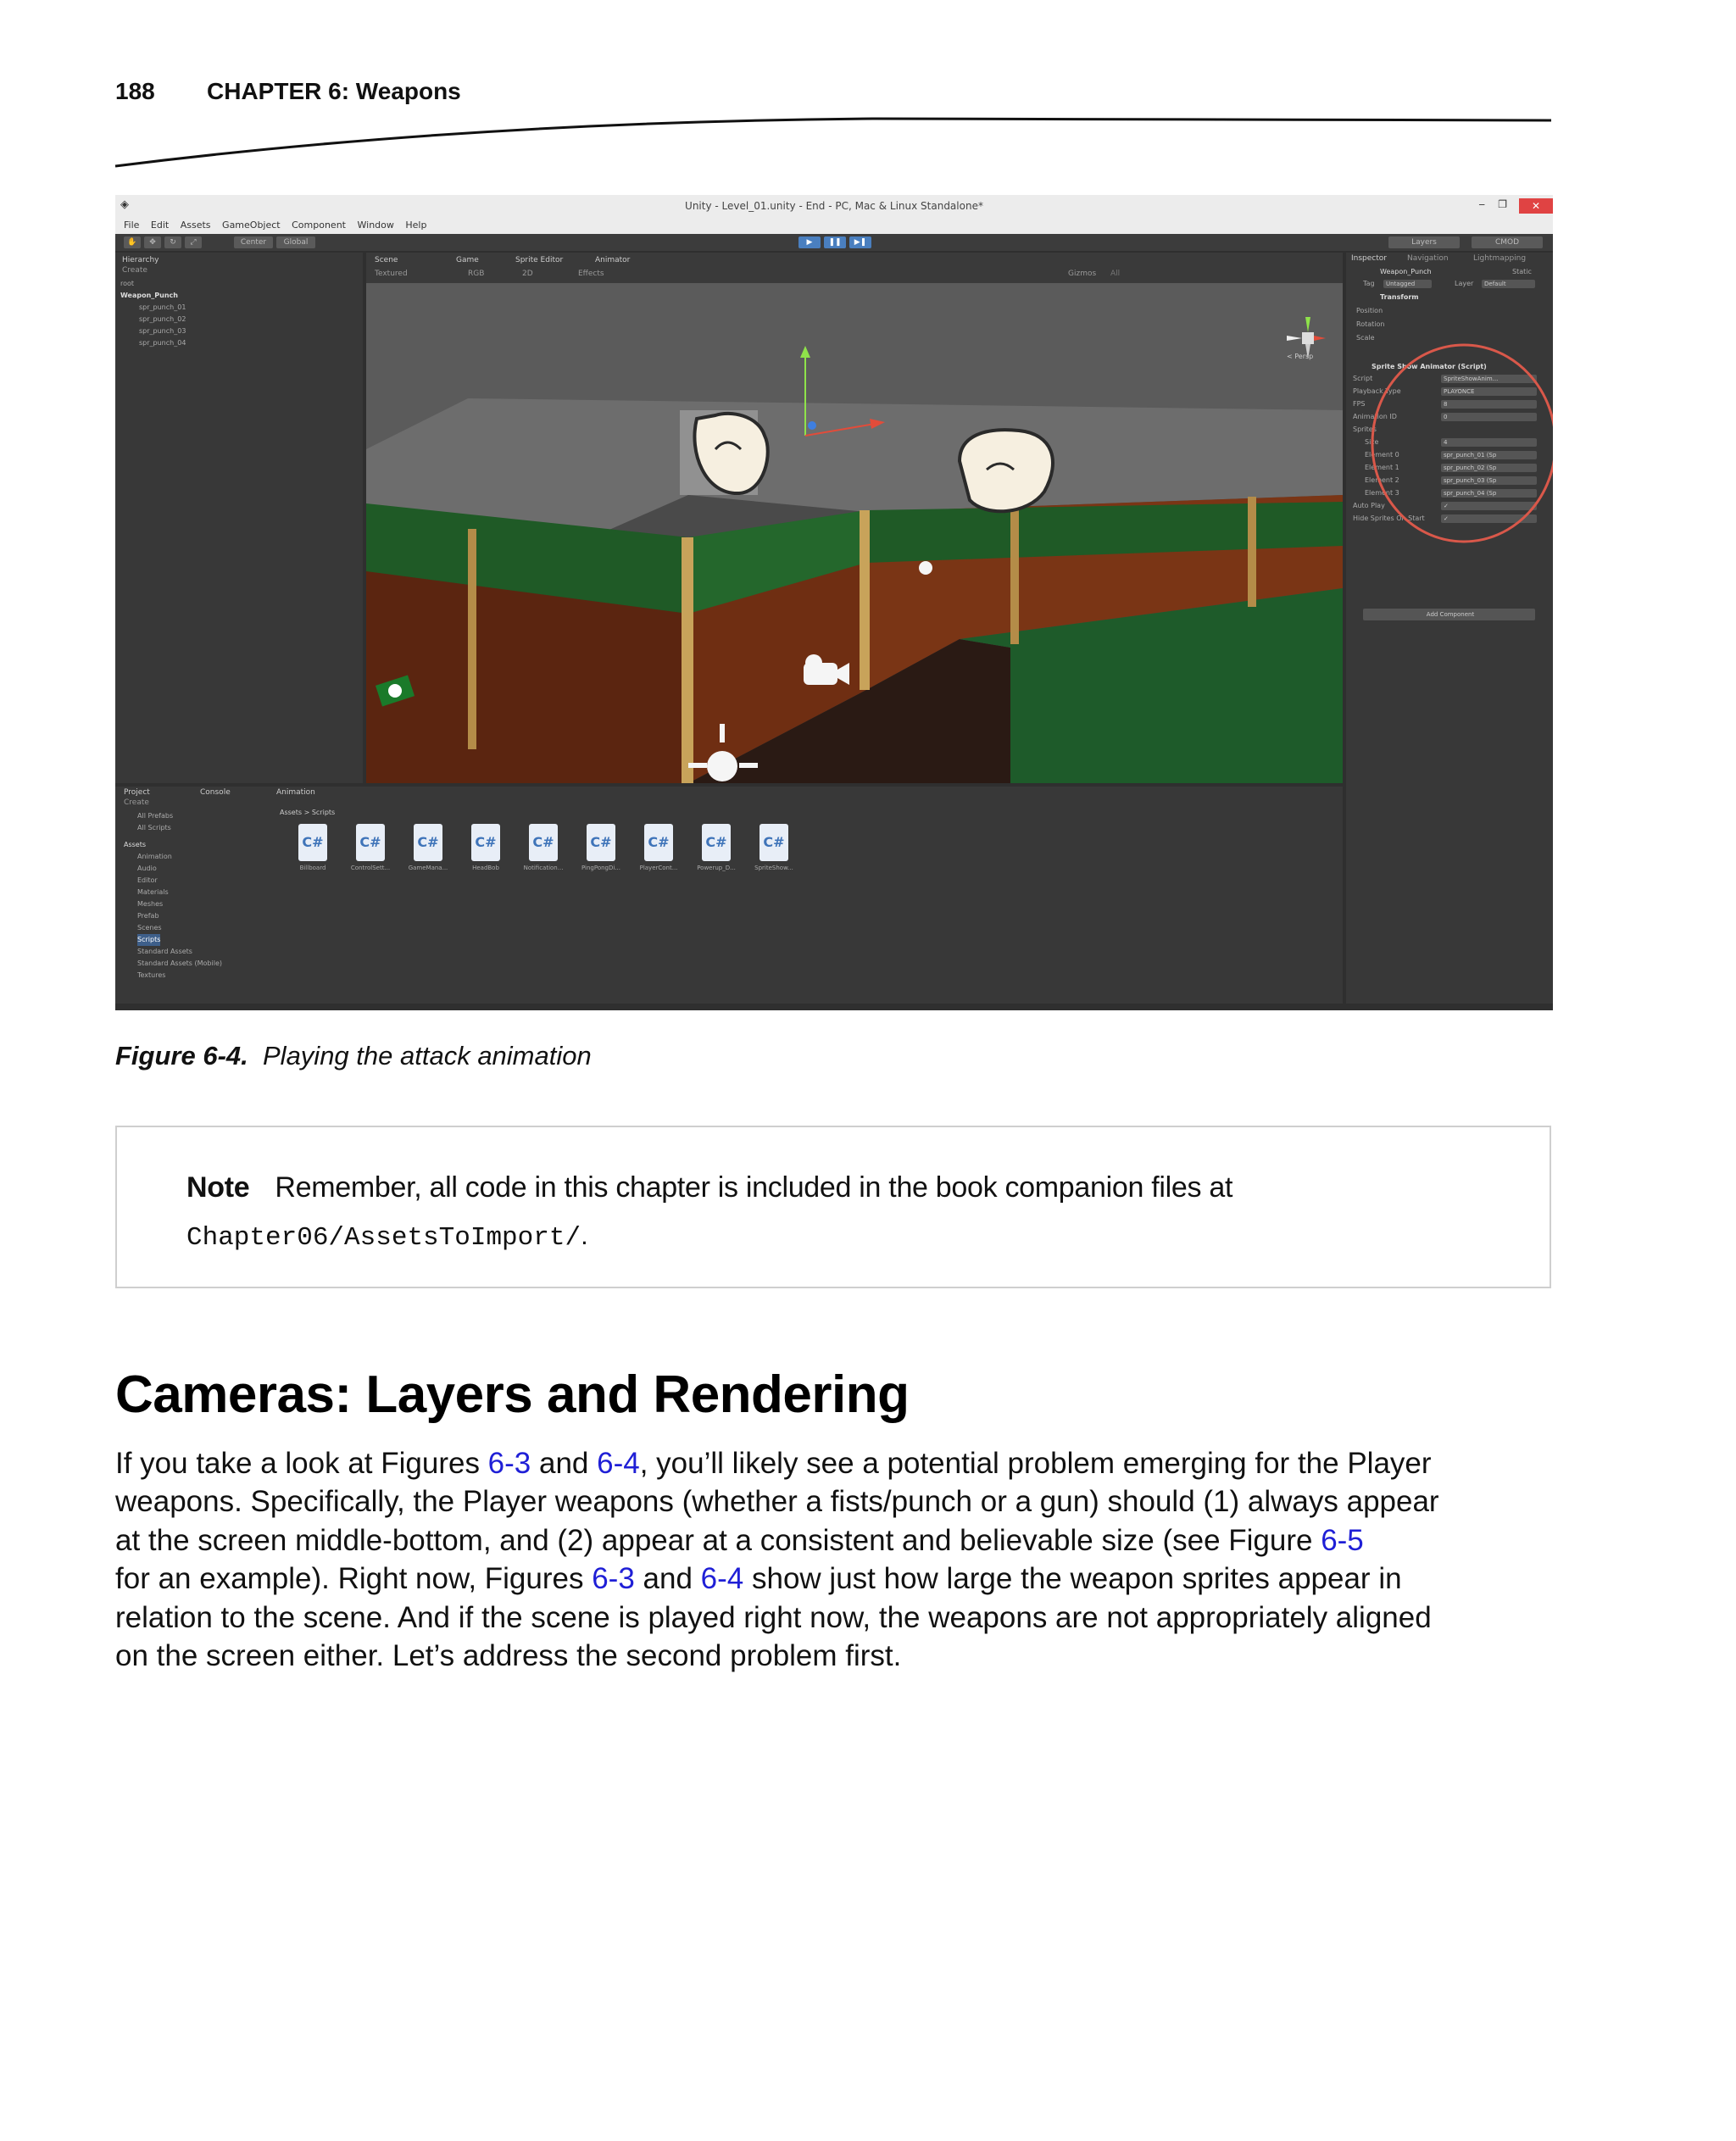  I want to click on play-icon: ▶, so click(809, 242).